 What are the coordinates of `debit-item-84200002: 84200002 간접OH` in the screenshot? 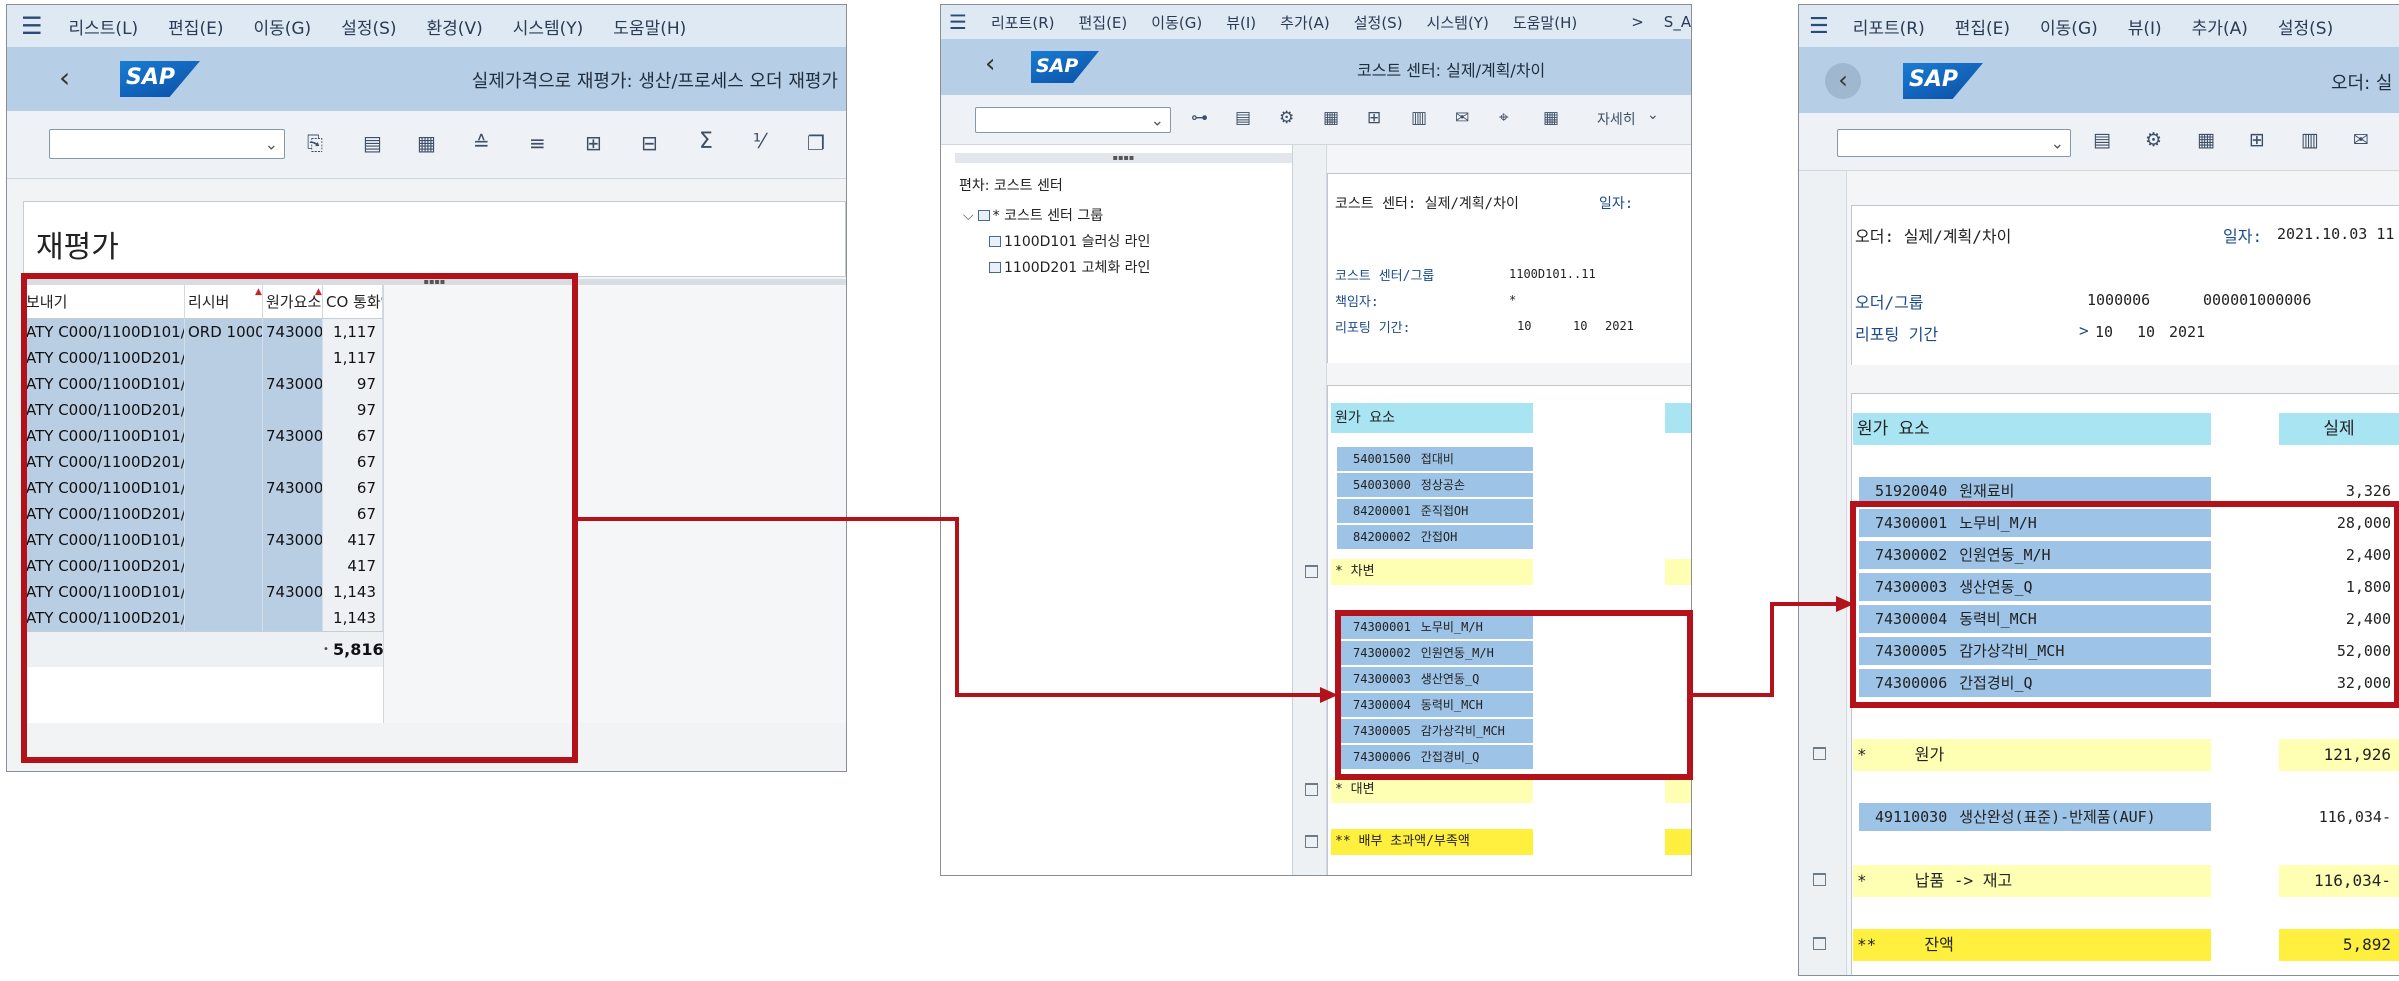 It's located at (1435, 537).